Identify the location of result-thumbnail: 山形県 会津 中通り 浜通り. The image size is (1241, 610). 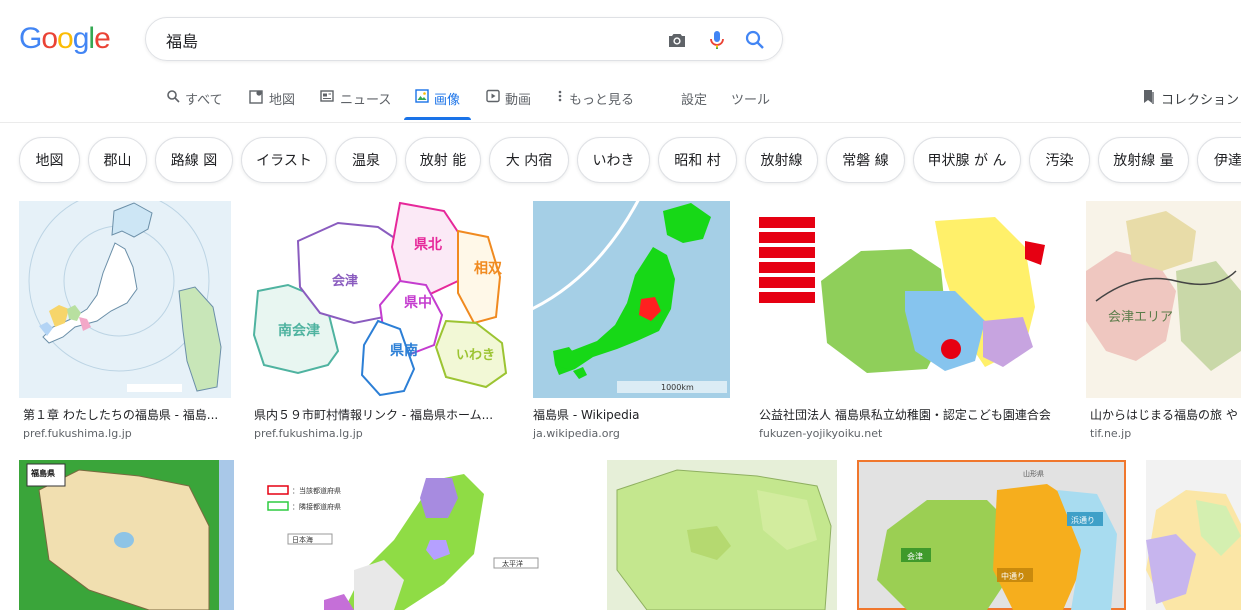
(991, 535).